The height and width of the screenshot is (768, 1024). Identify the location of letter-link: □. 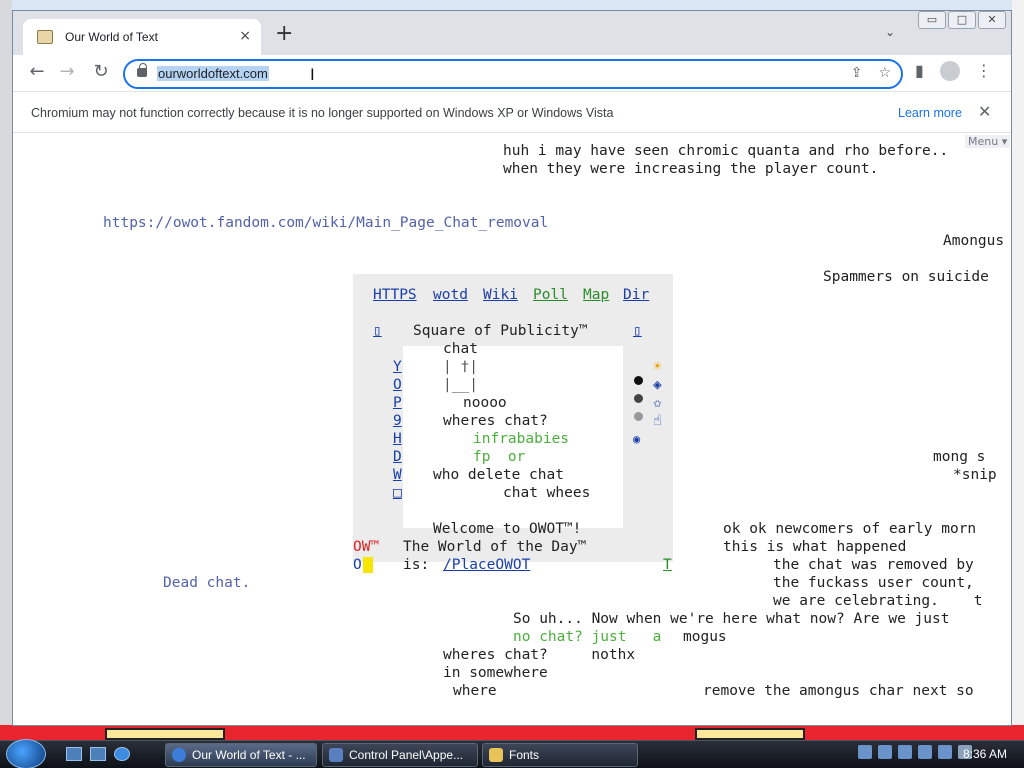
(397, 493).